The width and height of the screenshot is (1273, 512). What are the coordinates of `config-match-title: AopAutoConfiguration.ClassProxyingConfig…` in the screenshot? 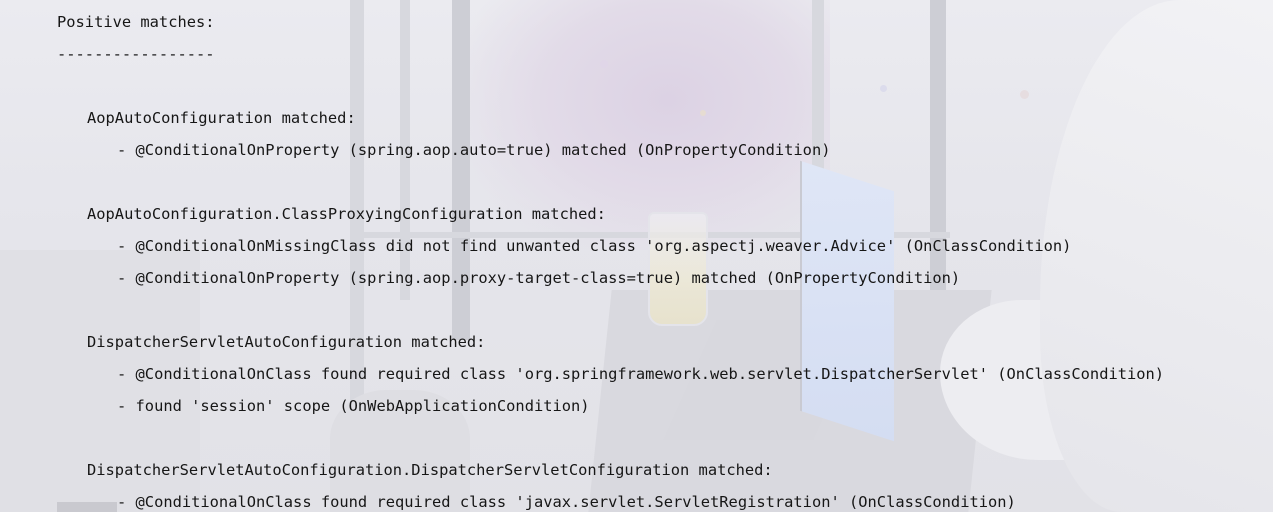 It's located at (346, 214).